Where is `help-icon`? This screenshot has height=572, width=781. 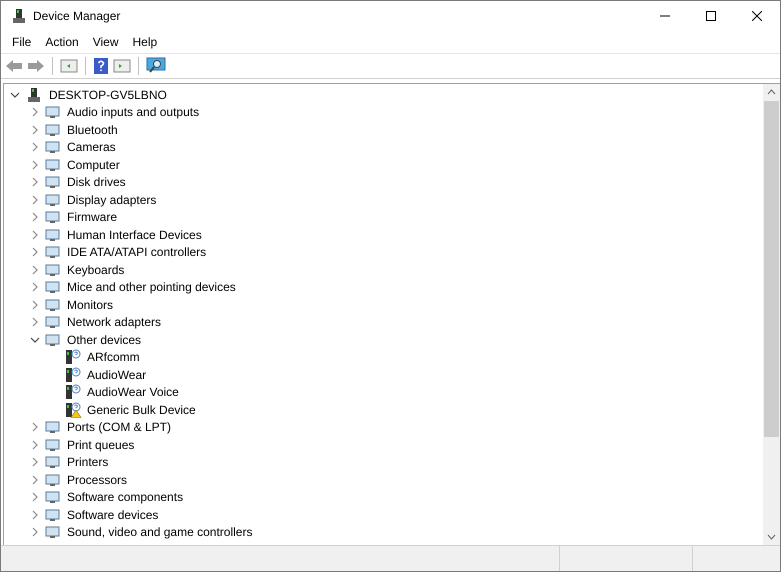 help-icon is located at coordinates (101, 66).